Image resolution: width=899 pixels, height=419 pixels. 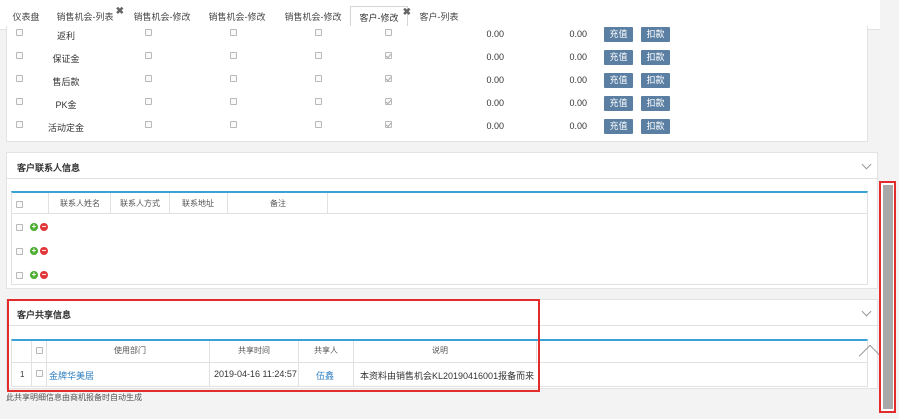 What do you see at coordinates (19, 204) in the screenshot?
I see `contacts-select-all-checkbox` at bounding box center [19, 204].